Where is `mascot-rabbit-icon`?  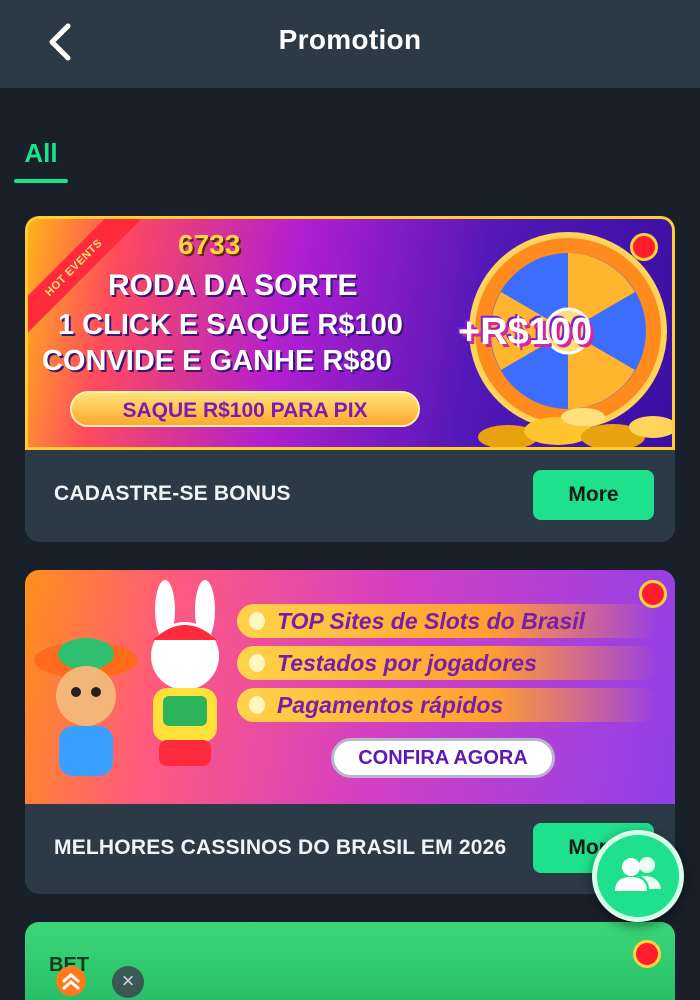
mascot-rabbit-icon is located at coordinates (185, 673).